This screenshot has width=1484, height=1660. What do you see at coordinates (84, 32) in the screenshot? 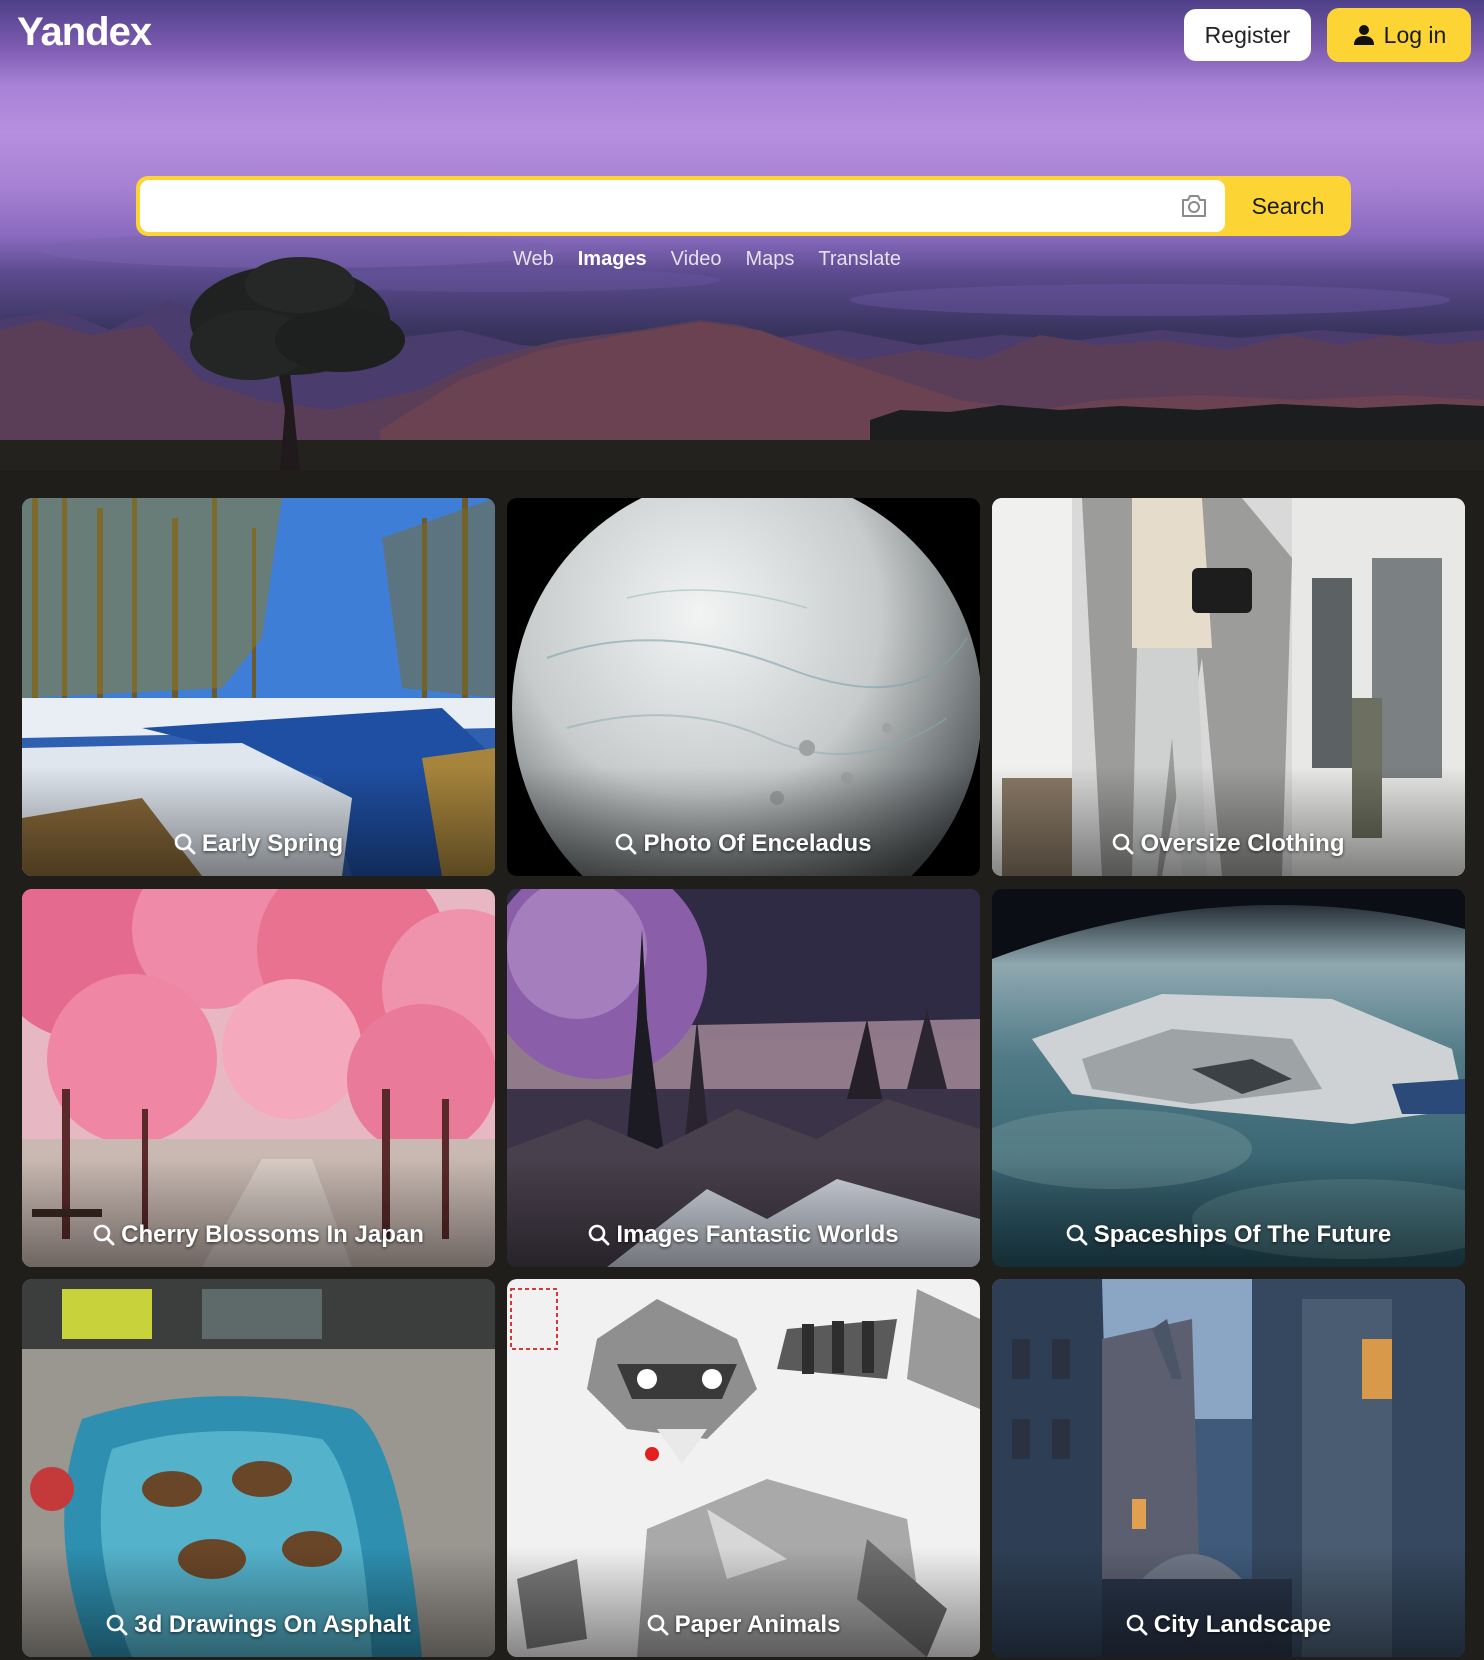
I see `yandex-logo: Yandex` at bounding box center [84, 32].